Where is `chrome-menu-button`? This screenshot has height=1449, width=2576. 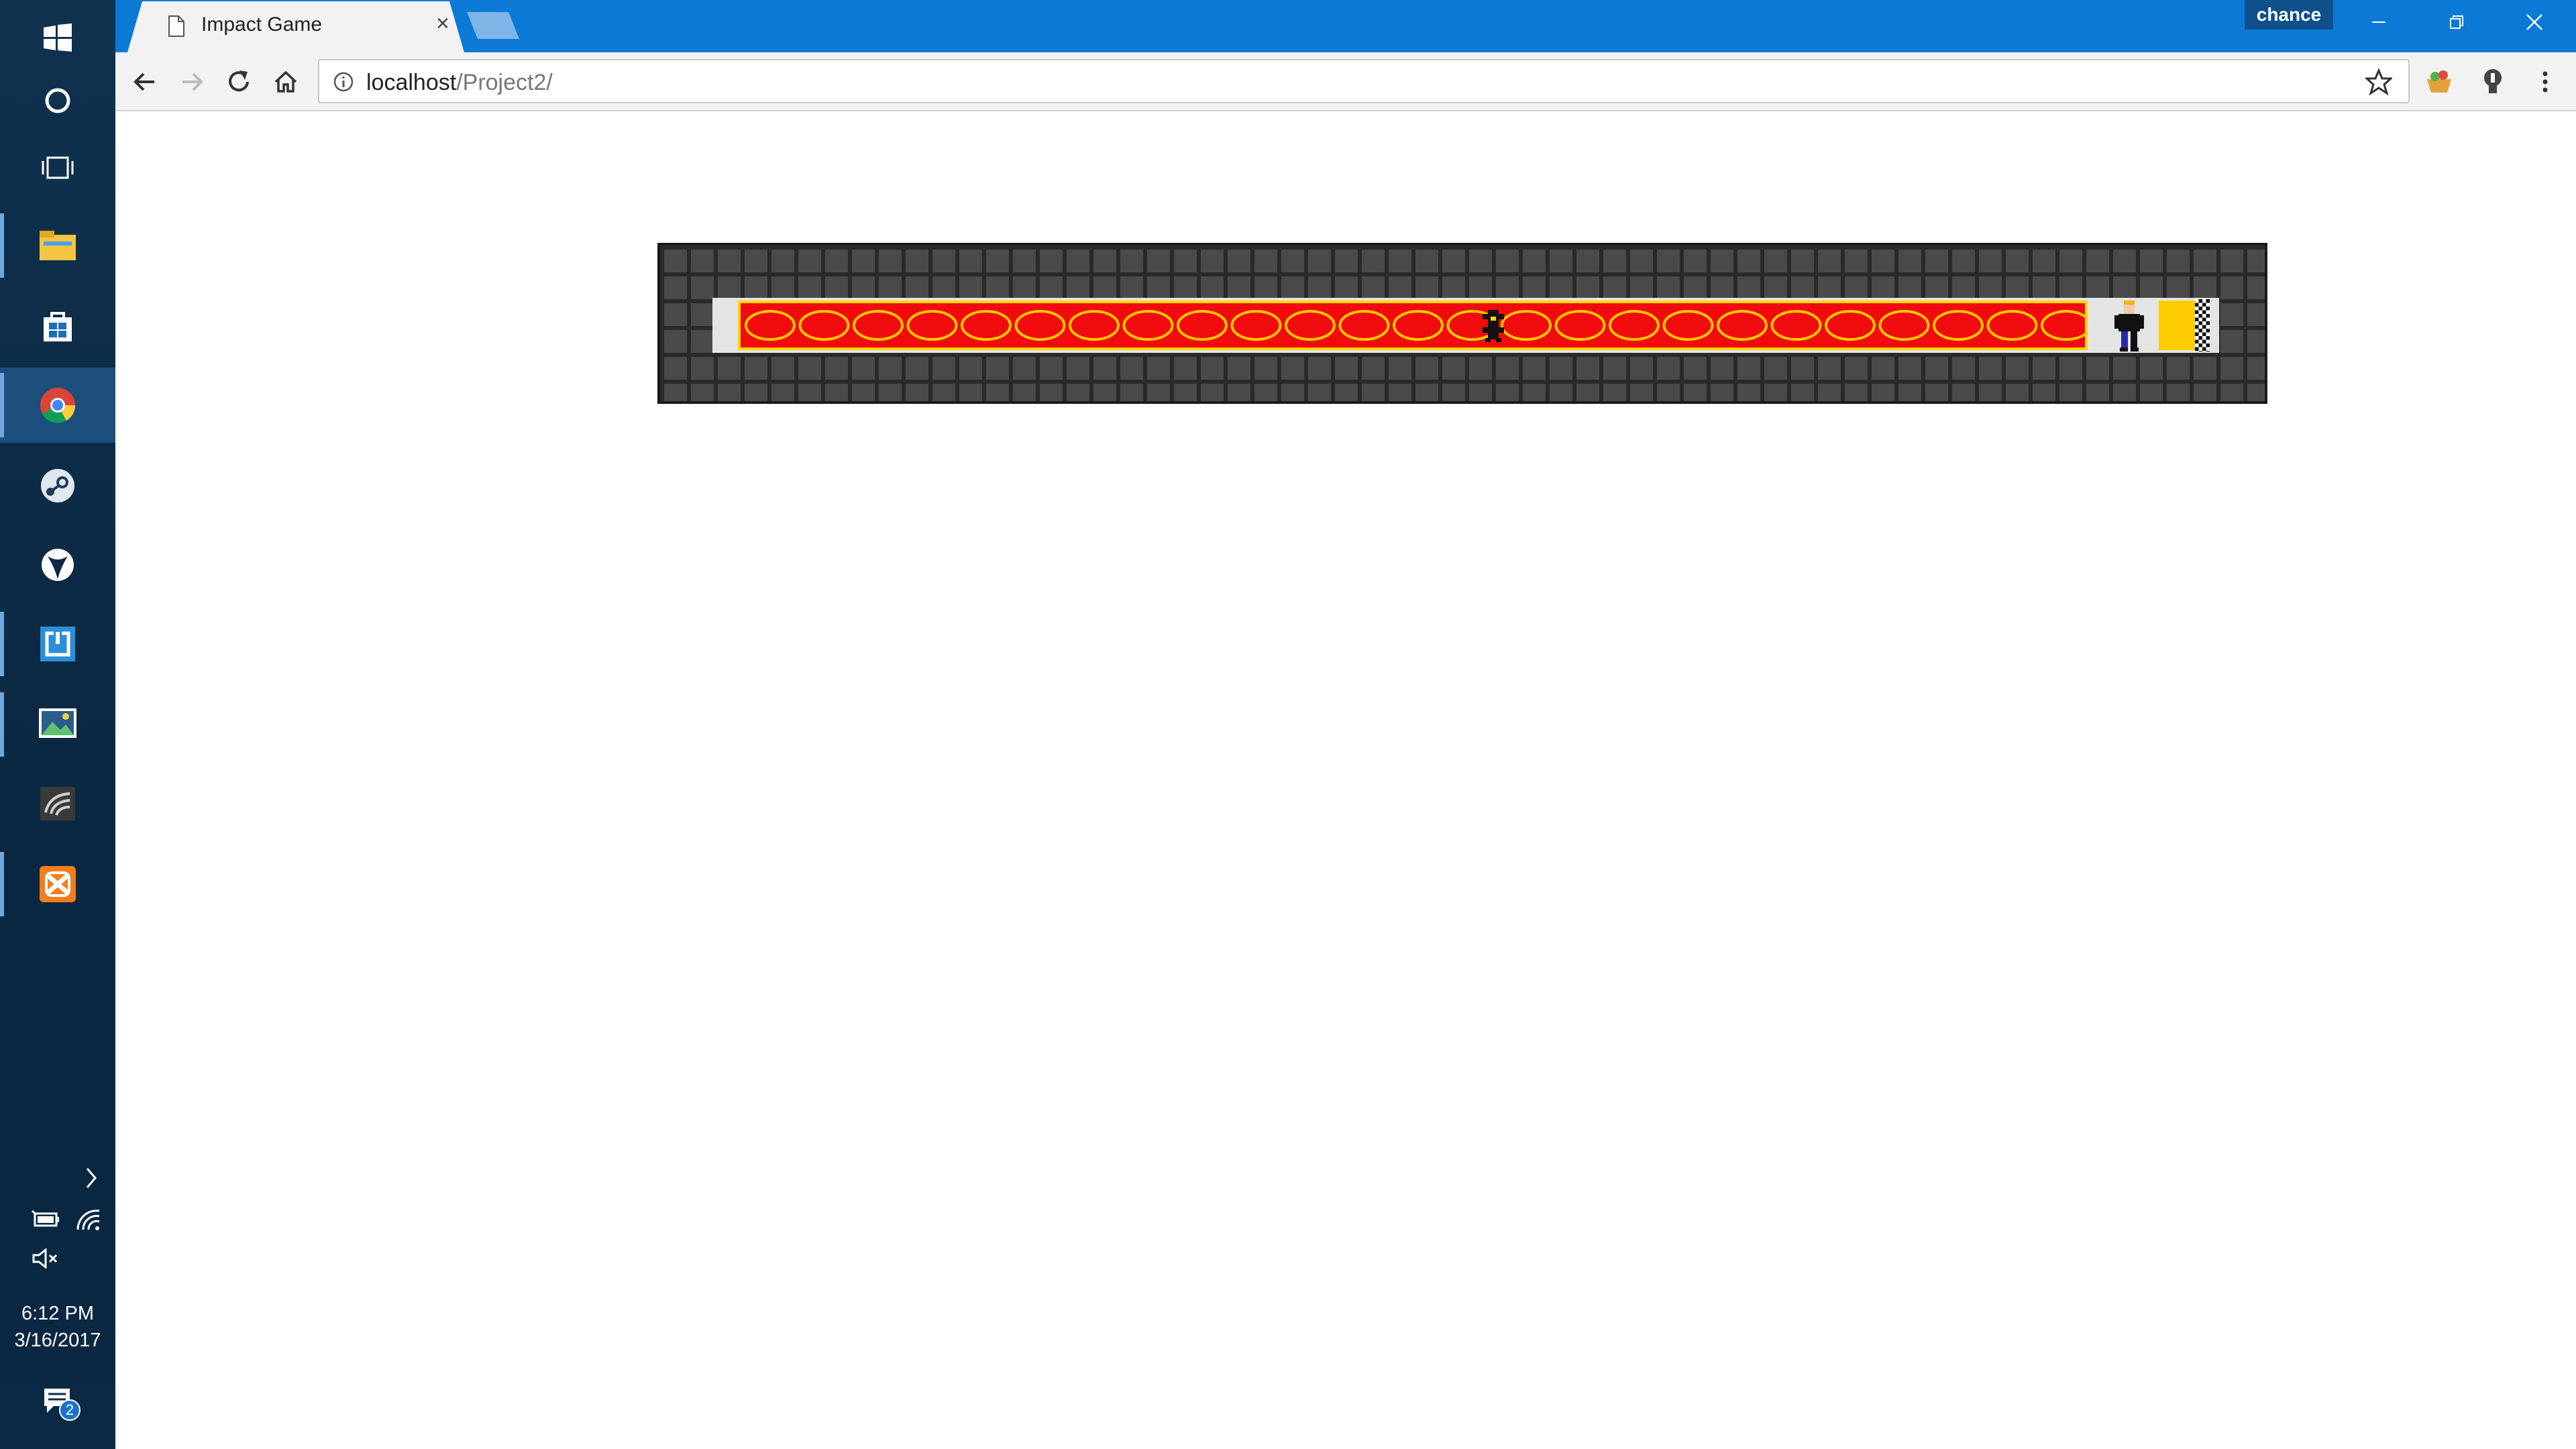
chrome-menu-button is located at coordinates (2545, 82).